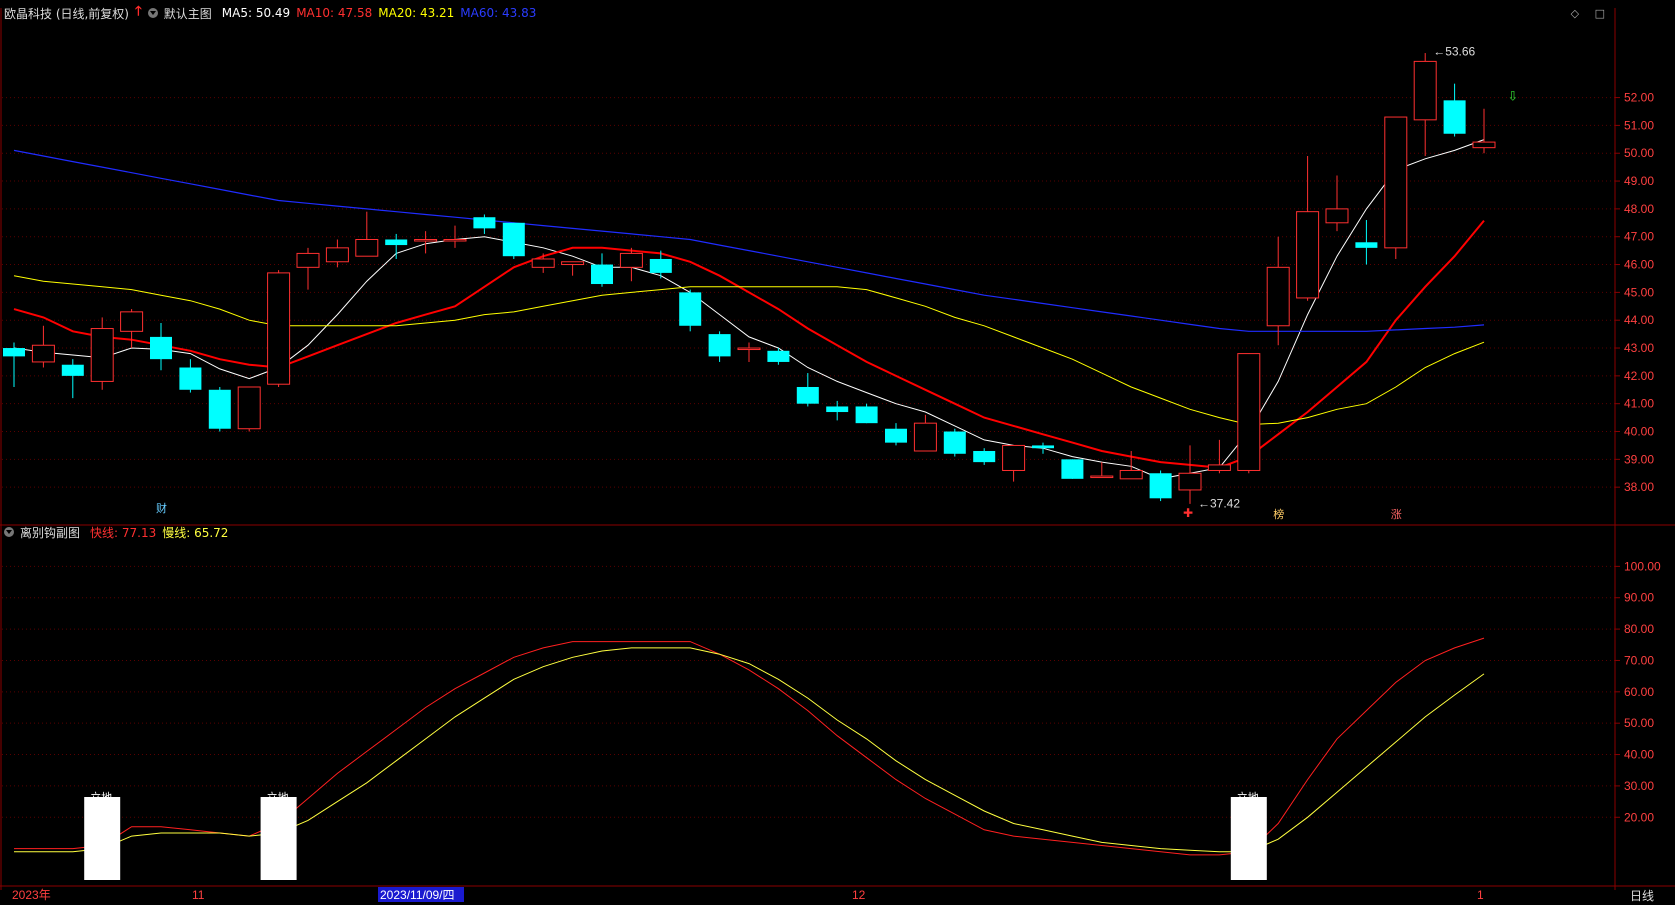 The image size is (1675, 905). Describe the element at coordinates (1639, 125) in the screenshot. I see `main-tick-label: 51.00` at that location.